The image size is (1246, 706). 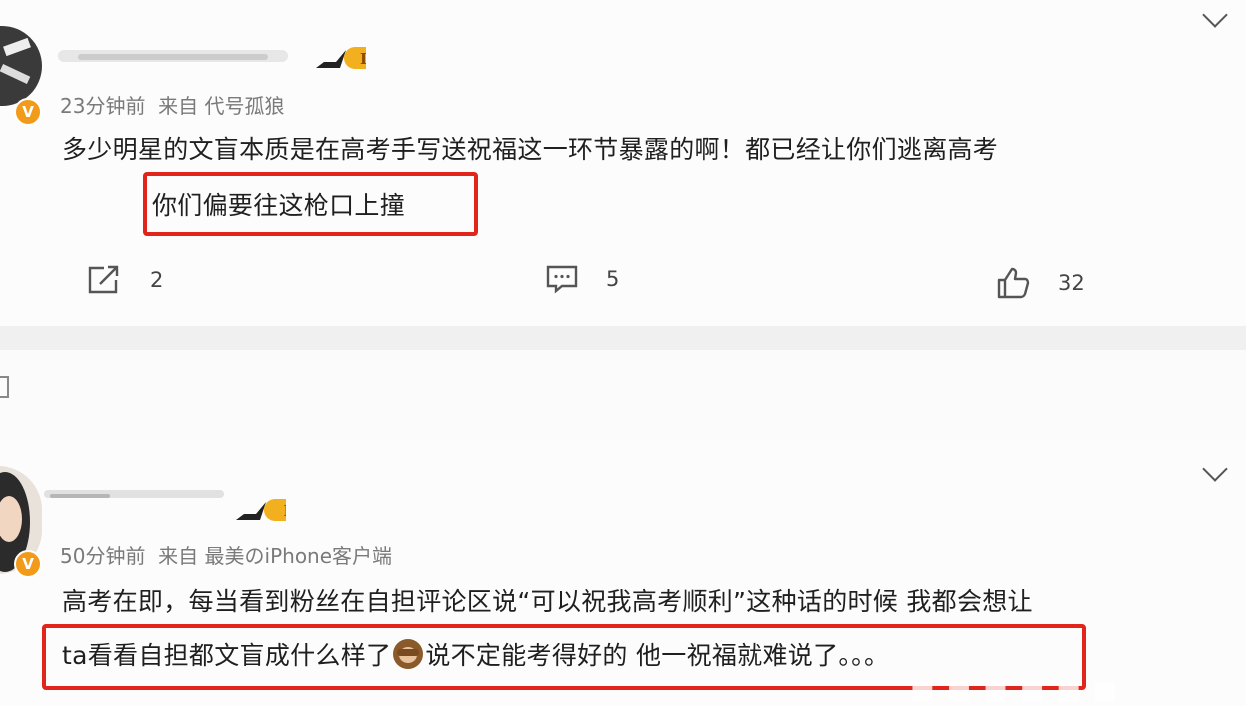 What do you see at coordinates (310, 204) in the screenshot?
I see `highlight-box` at bounding box center [310, 204].